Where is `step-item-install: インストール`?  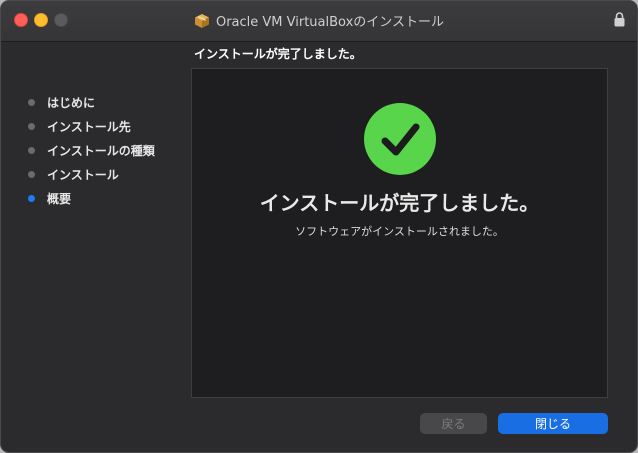 step-item-install: インストール is located at coordinates (91, 174).